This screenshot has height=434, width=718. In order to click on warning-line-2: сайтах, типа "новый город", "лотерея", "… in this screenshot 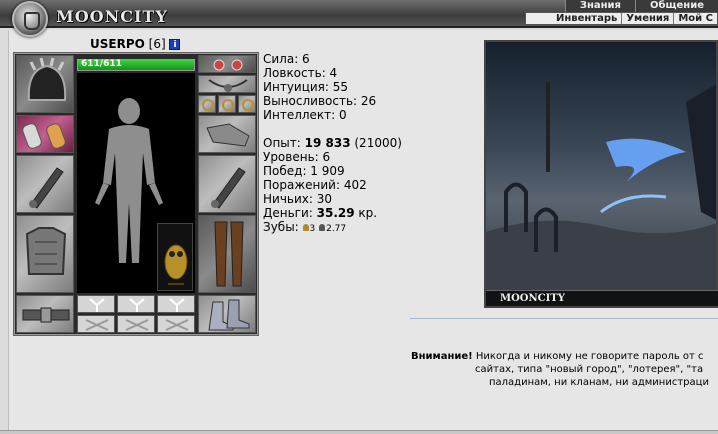, I will do `click(589, 369)`.